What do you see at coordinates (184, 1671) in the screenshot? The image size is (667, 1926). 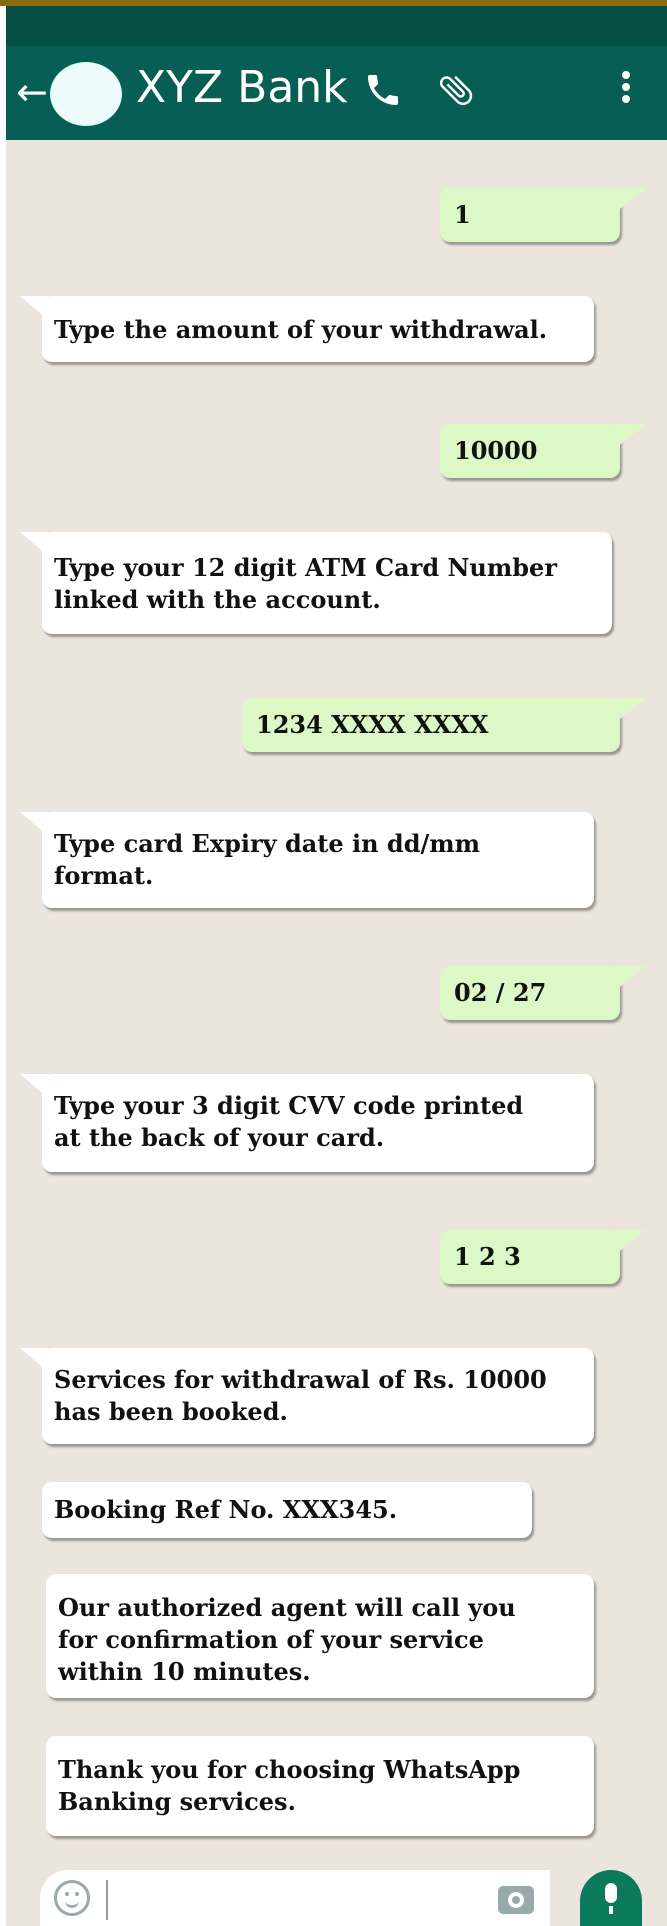 I see `message-text: within 10 minutes.` at bounding box center [184, 1671].